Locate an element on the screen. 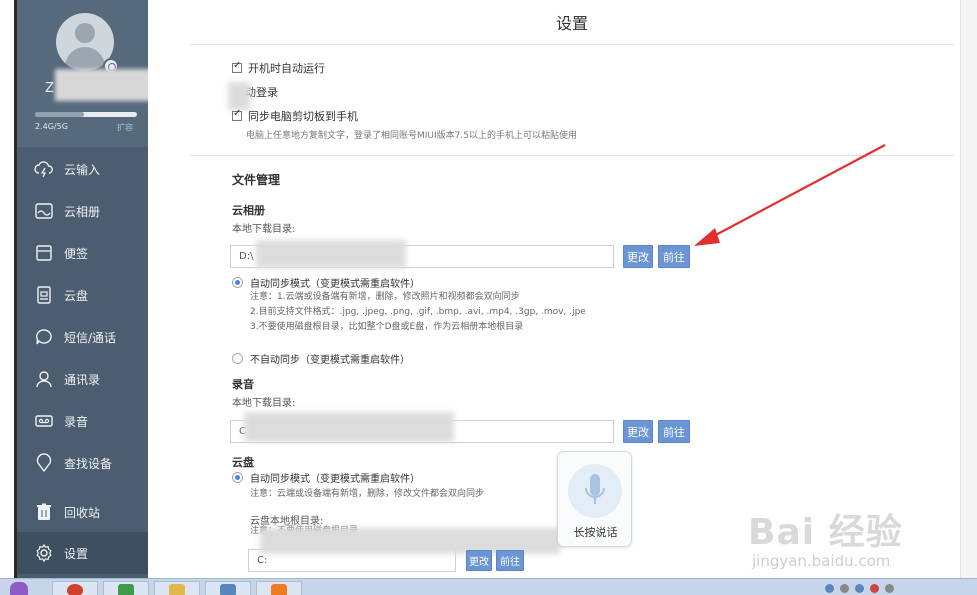 The height and width of the screenshot is (595, 977). folder-icon is located at coordinates (177, 589).